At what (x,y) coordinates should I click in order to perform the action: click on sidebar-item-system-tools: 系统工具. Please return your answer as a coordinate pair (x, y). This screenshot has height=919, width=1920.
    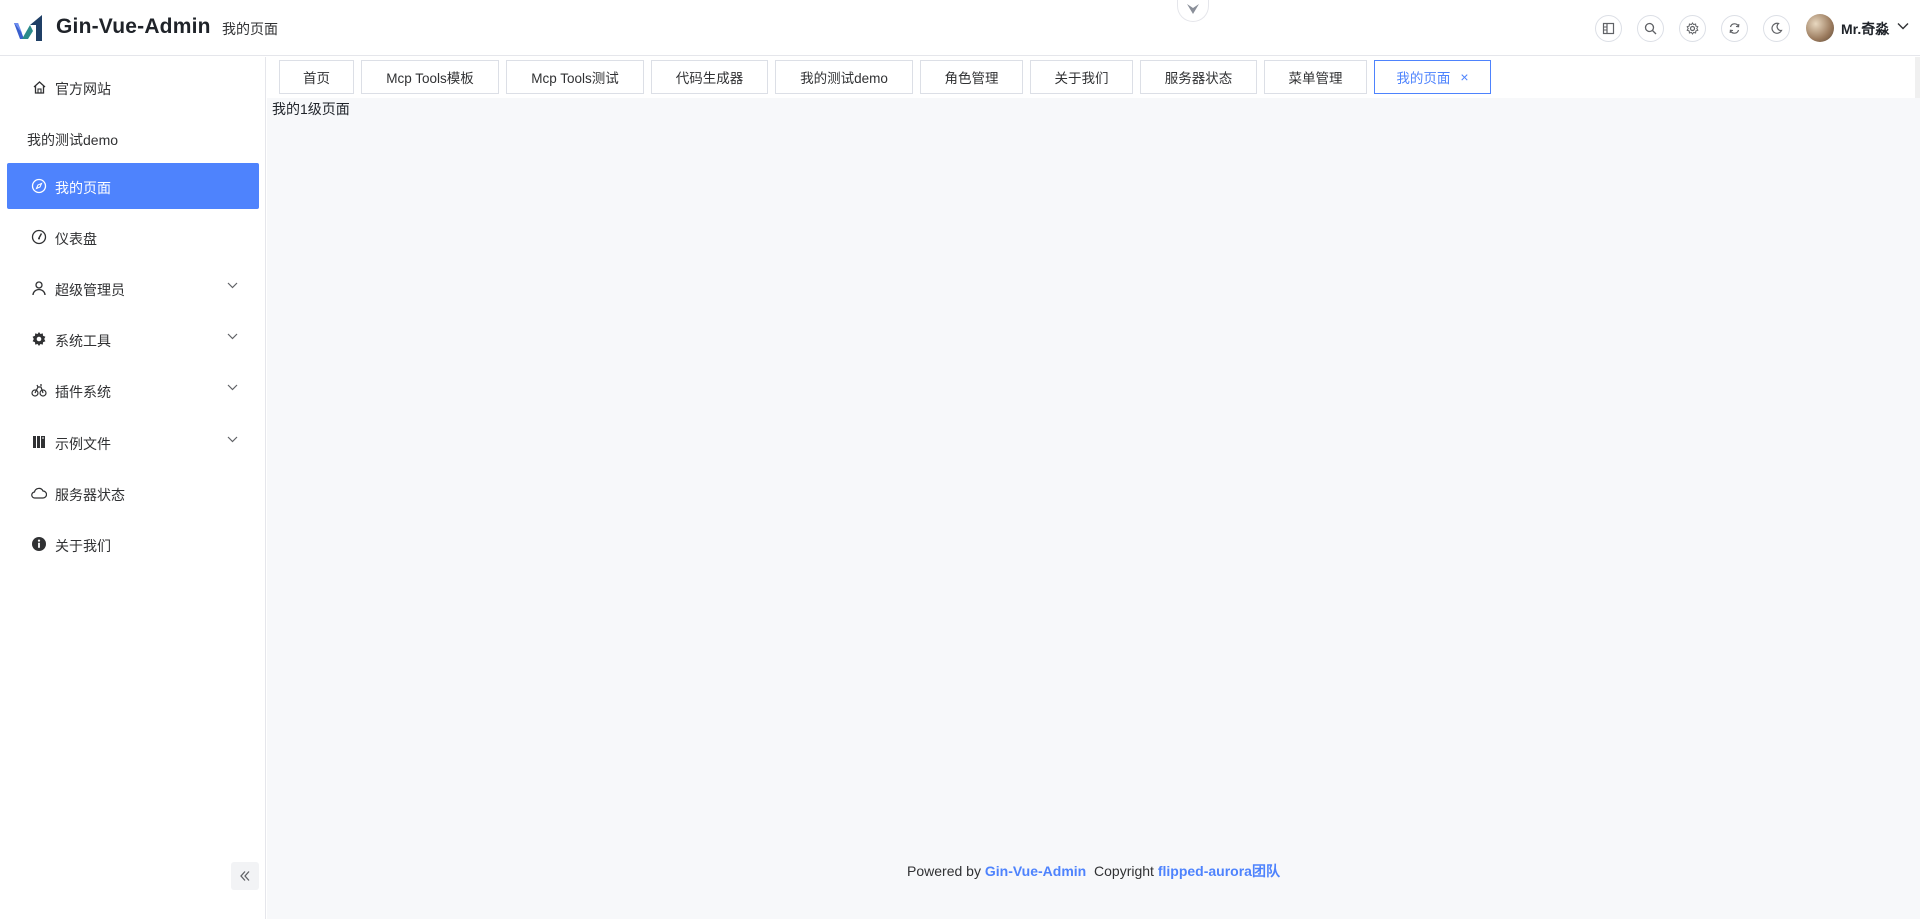
    Looking at the image, I should click on (133, 339).